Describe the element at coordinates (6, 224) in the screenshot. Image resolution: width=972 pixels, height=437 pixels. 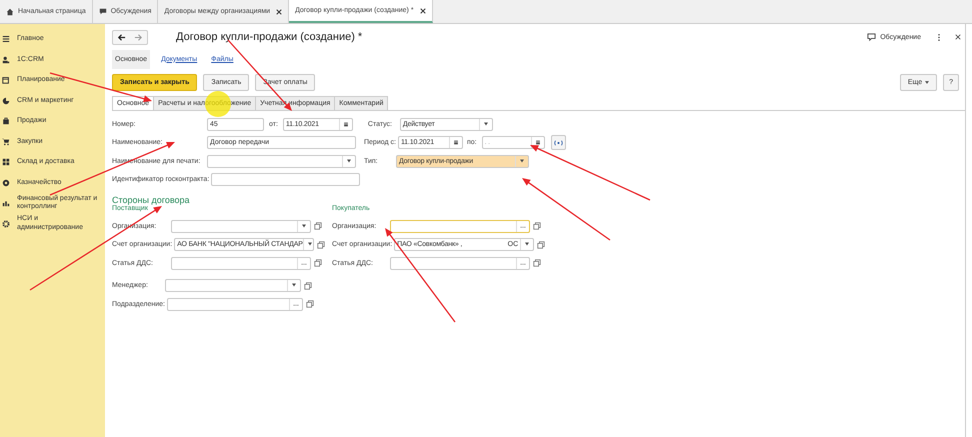
I see `gear-icon` at that location.